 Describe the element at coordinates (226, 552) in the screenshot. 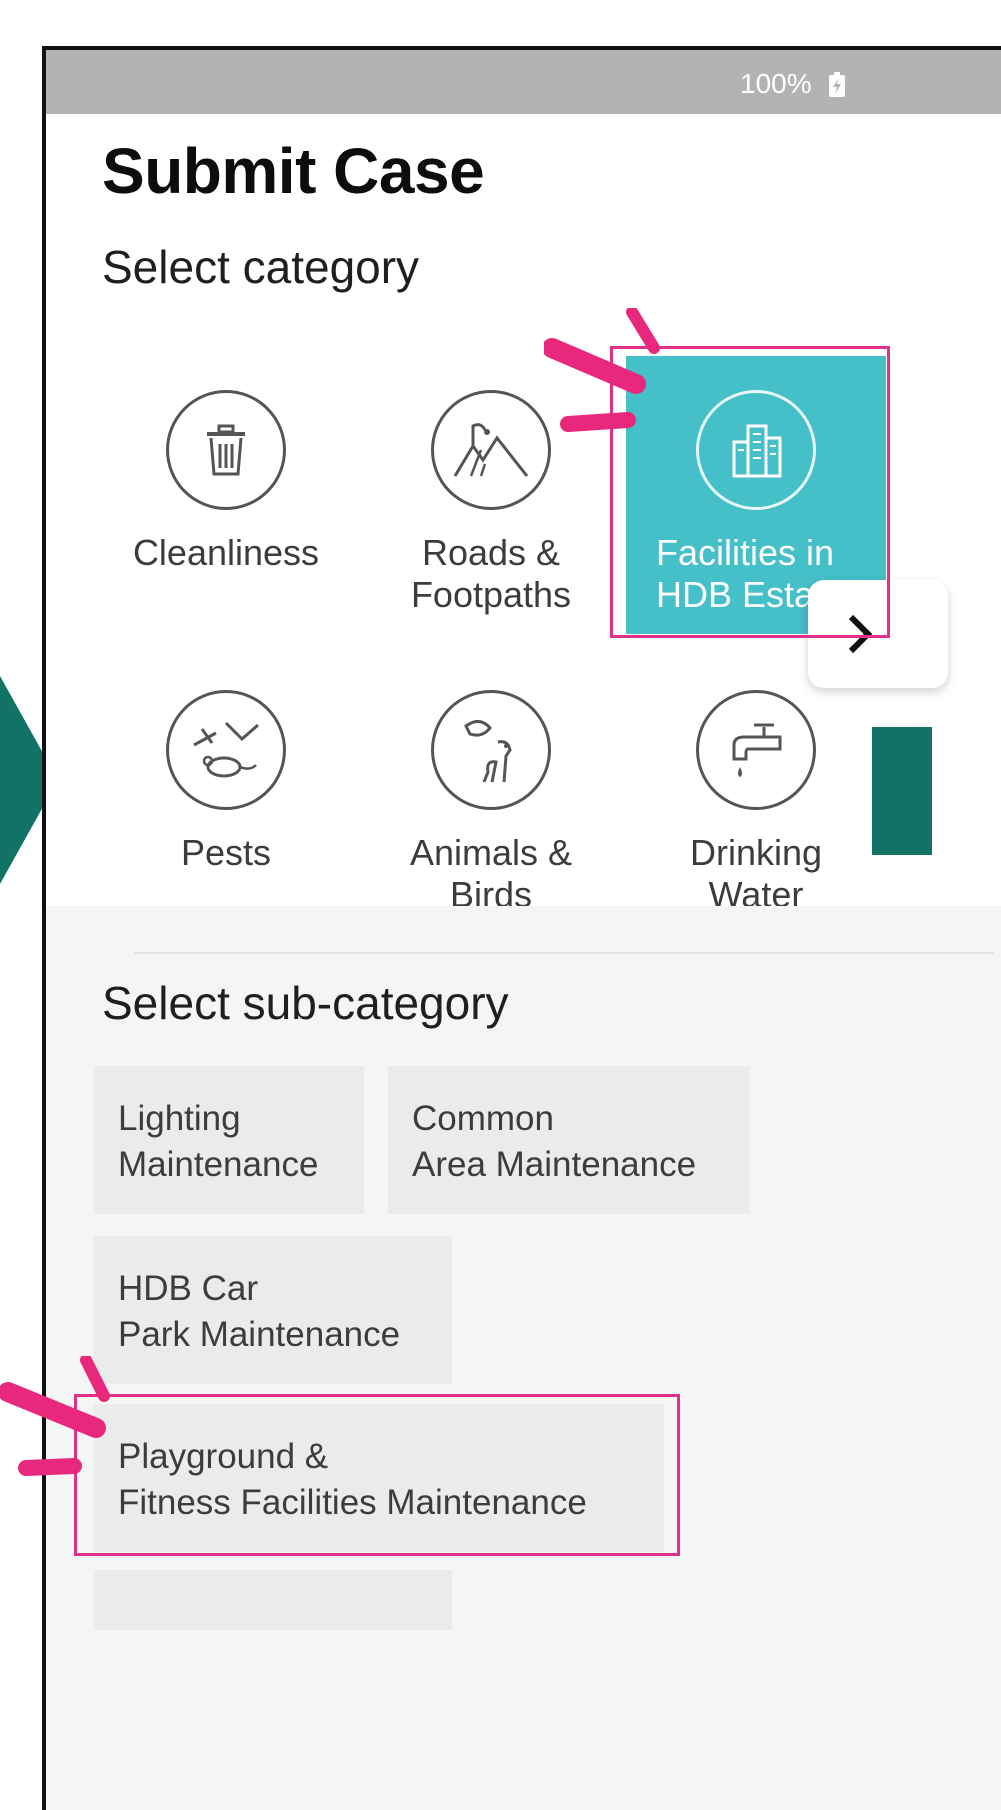

I see `category-label: Cleanliness` at that location.